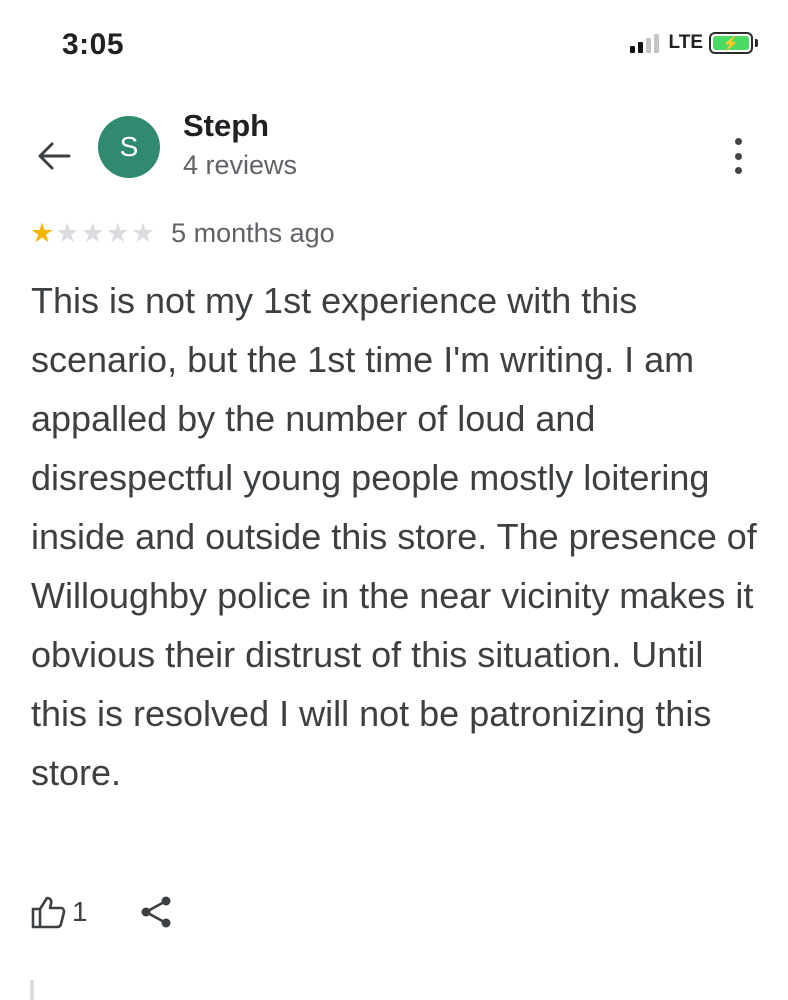 The width and height of the screenshot is (788, 1000). I want to click on thumb-up-icon, so click(48, 912).